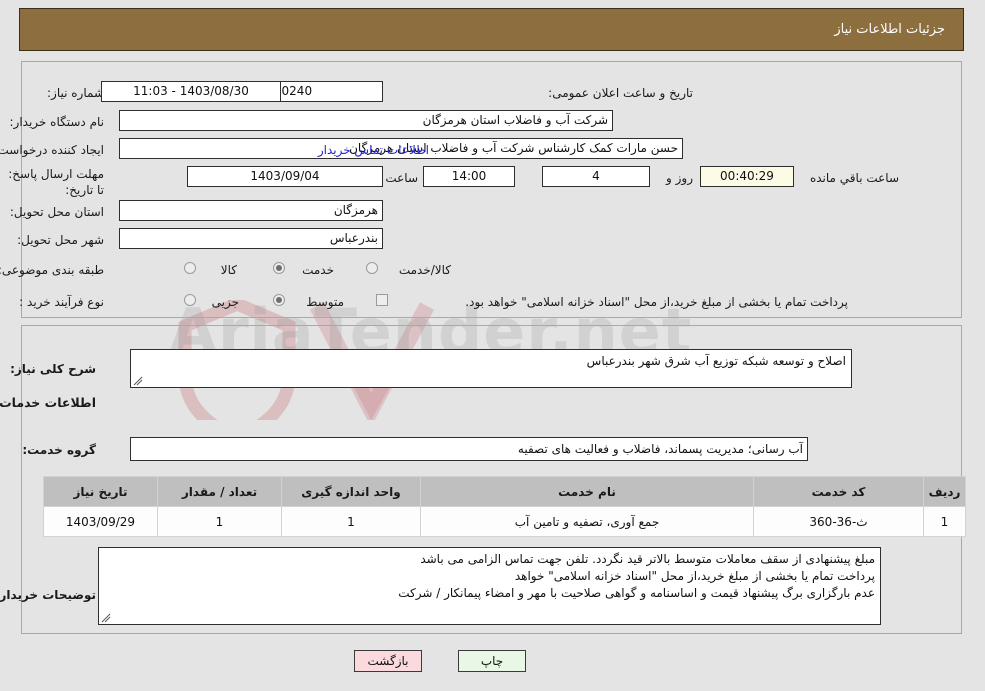  Describe the element at coordinates (425, 270) in the screenshot. I see `radio-subject-kala-khedmat-label: کالا/خدمت` at that location.